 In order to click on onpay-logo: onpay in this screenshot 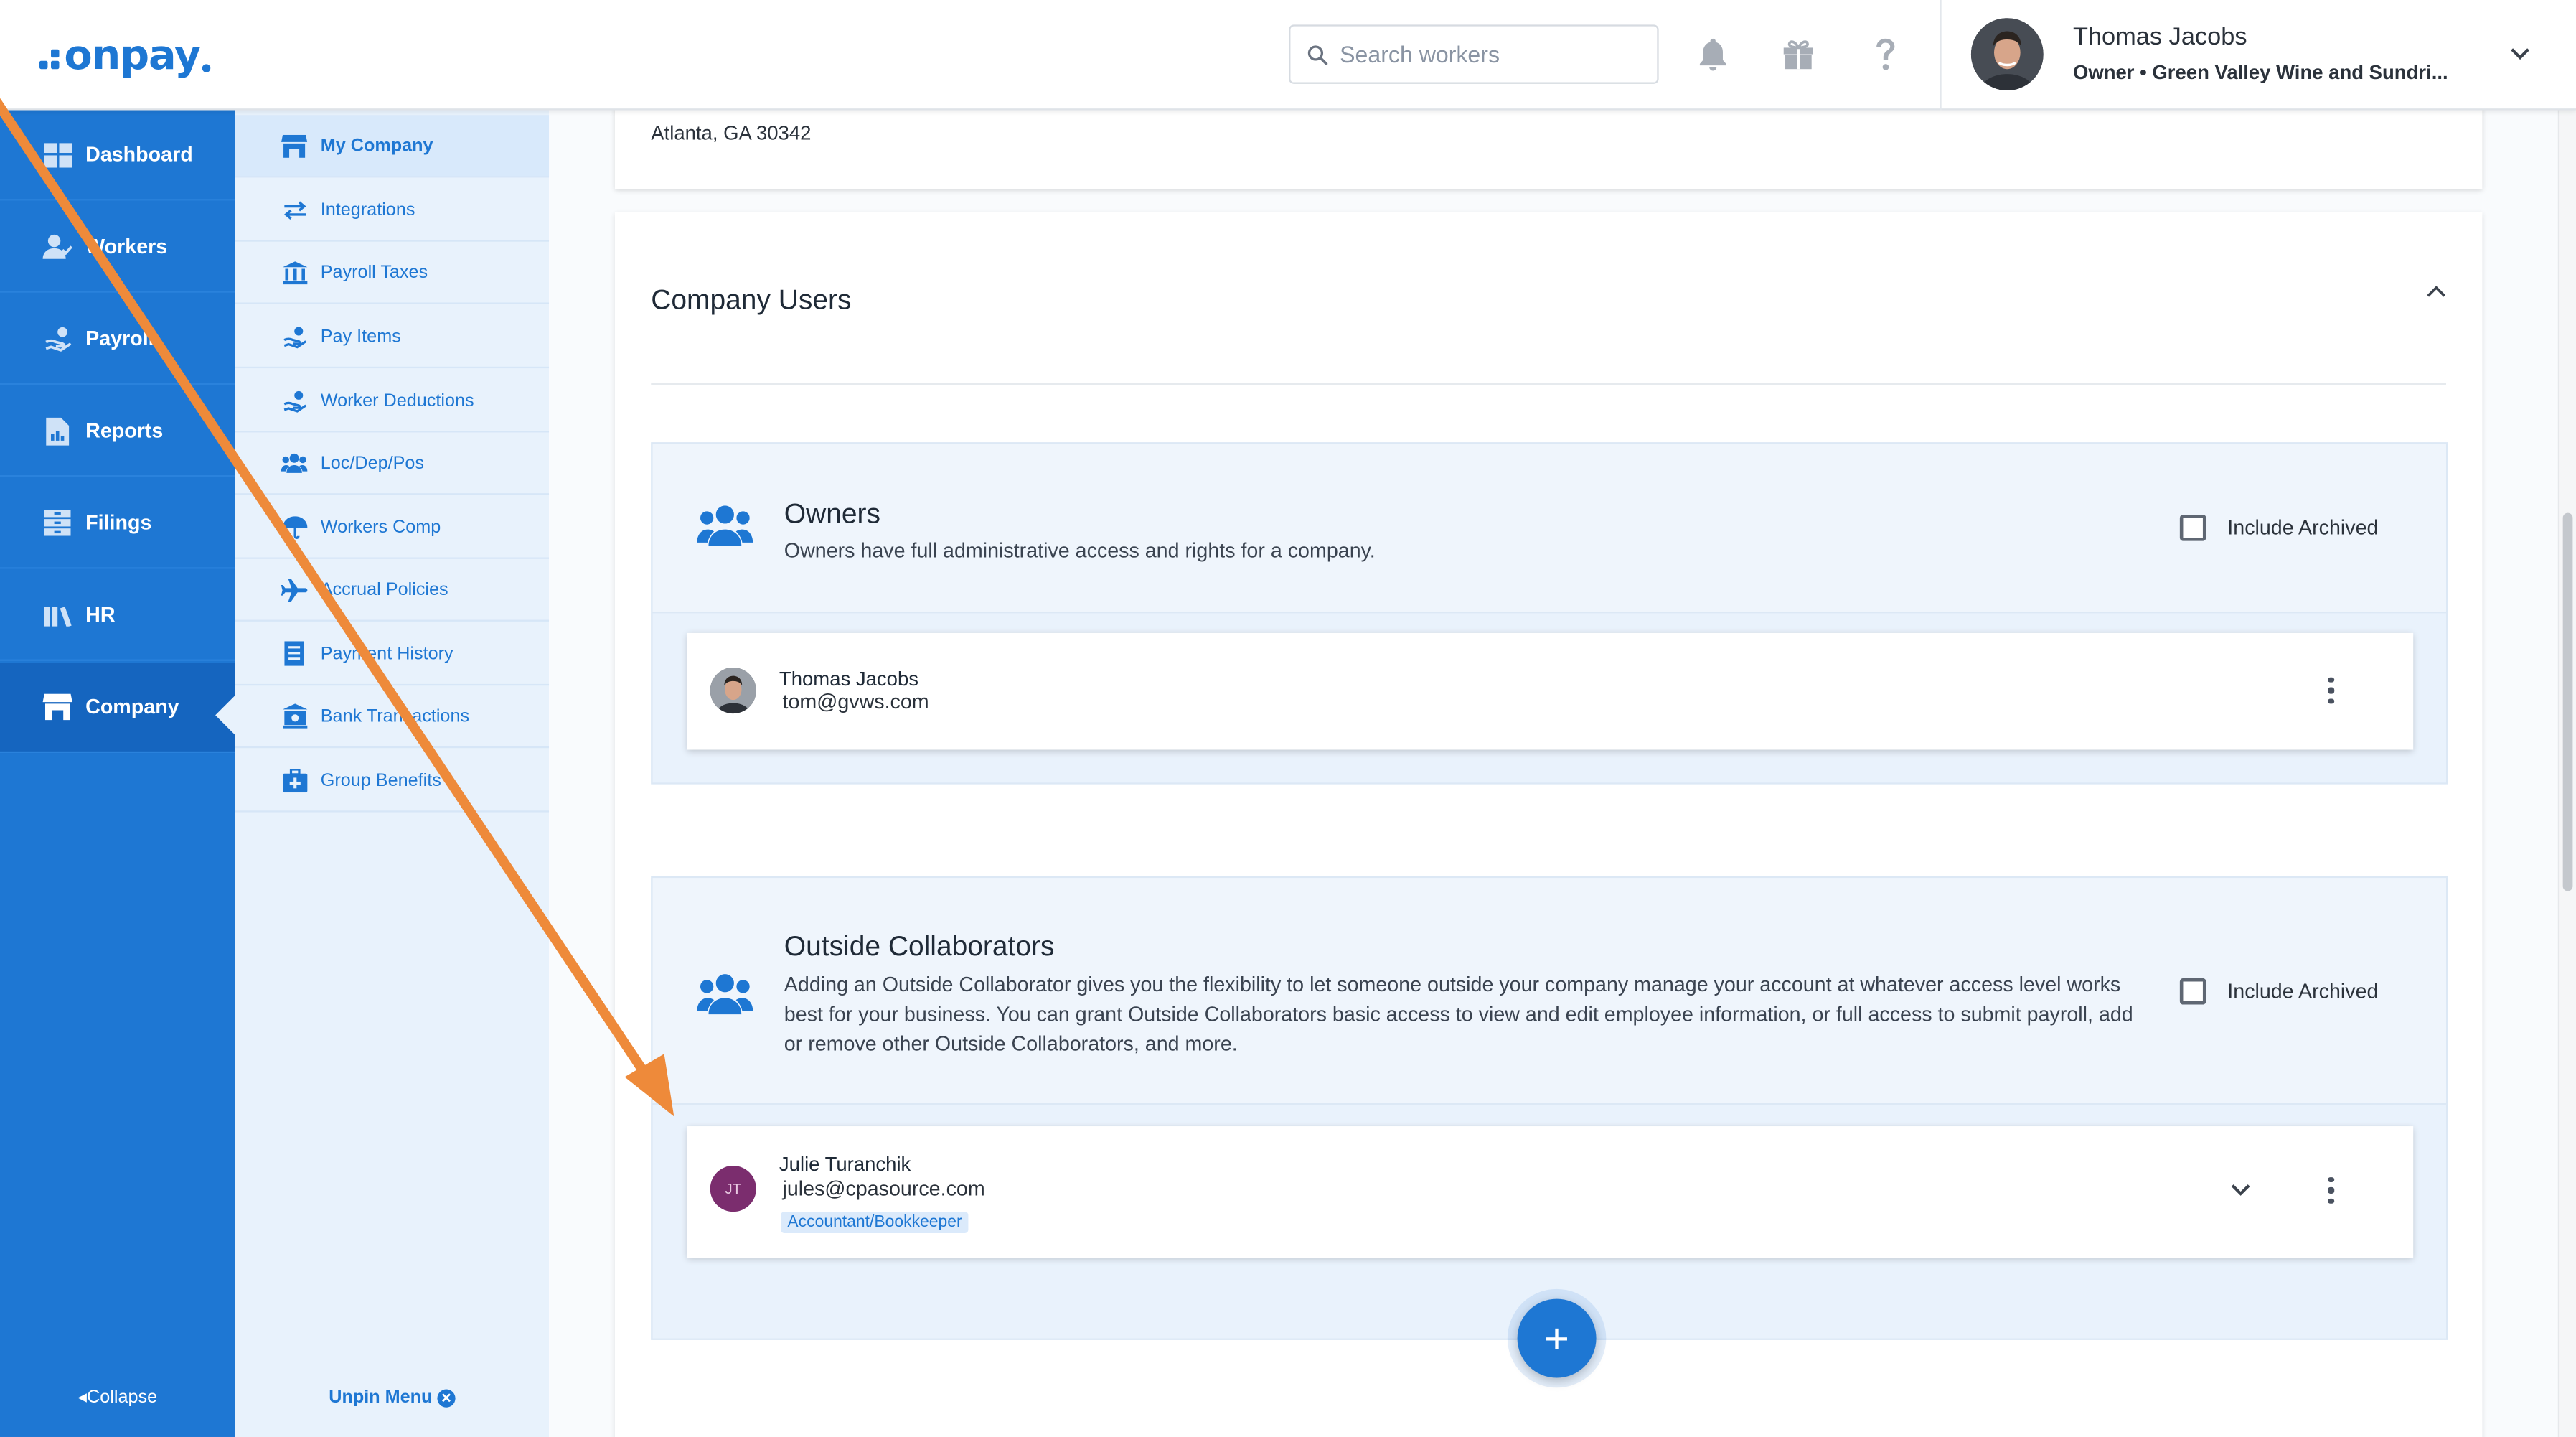, I will do `click(124, 54)`.